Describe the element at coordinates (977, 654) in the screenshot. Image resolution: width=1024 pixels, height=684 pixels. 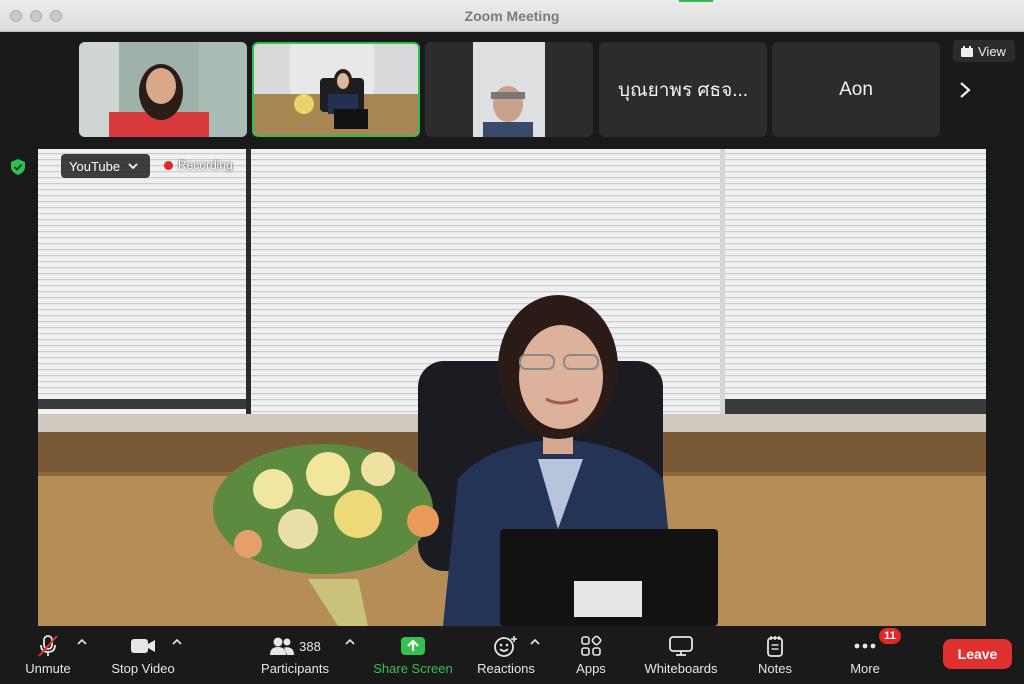
I see `leave-button: Leave` at that location.